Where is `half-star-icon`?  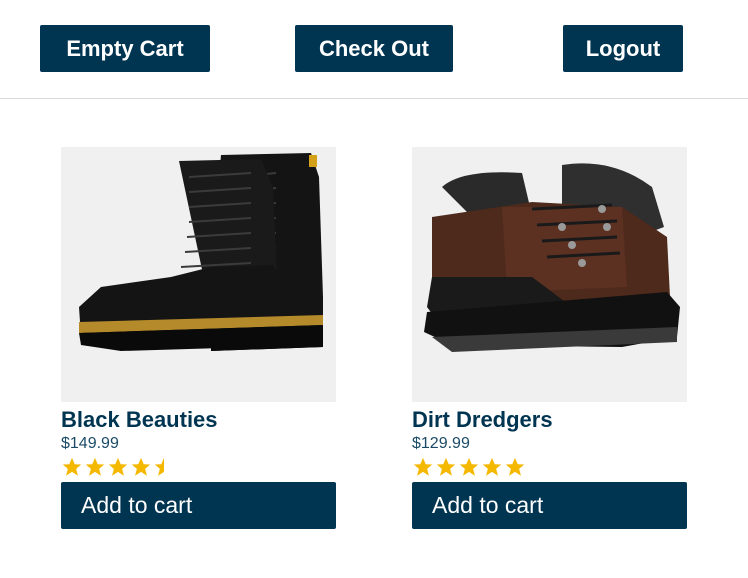
half-star-icon is located at coordinates (159, 466).